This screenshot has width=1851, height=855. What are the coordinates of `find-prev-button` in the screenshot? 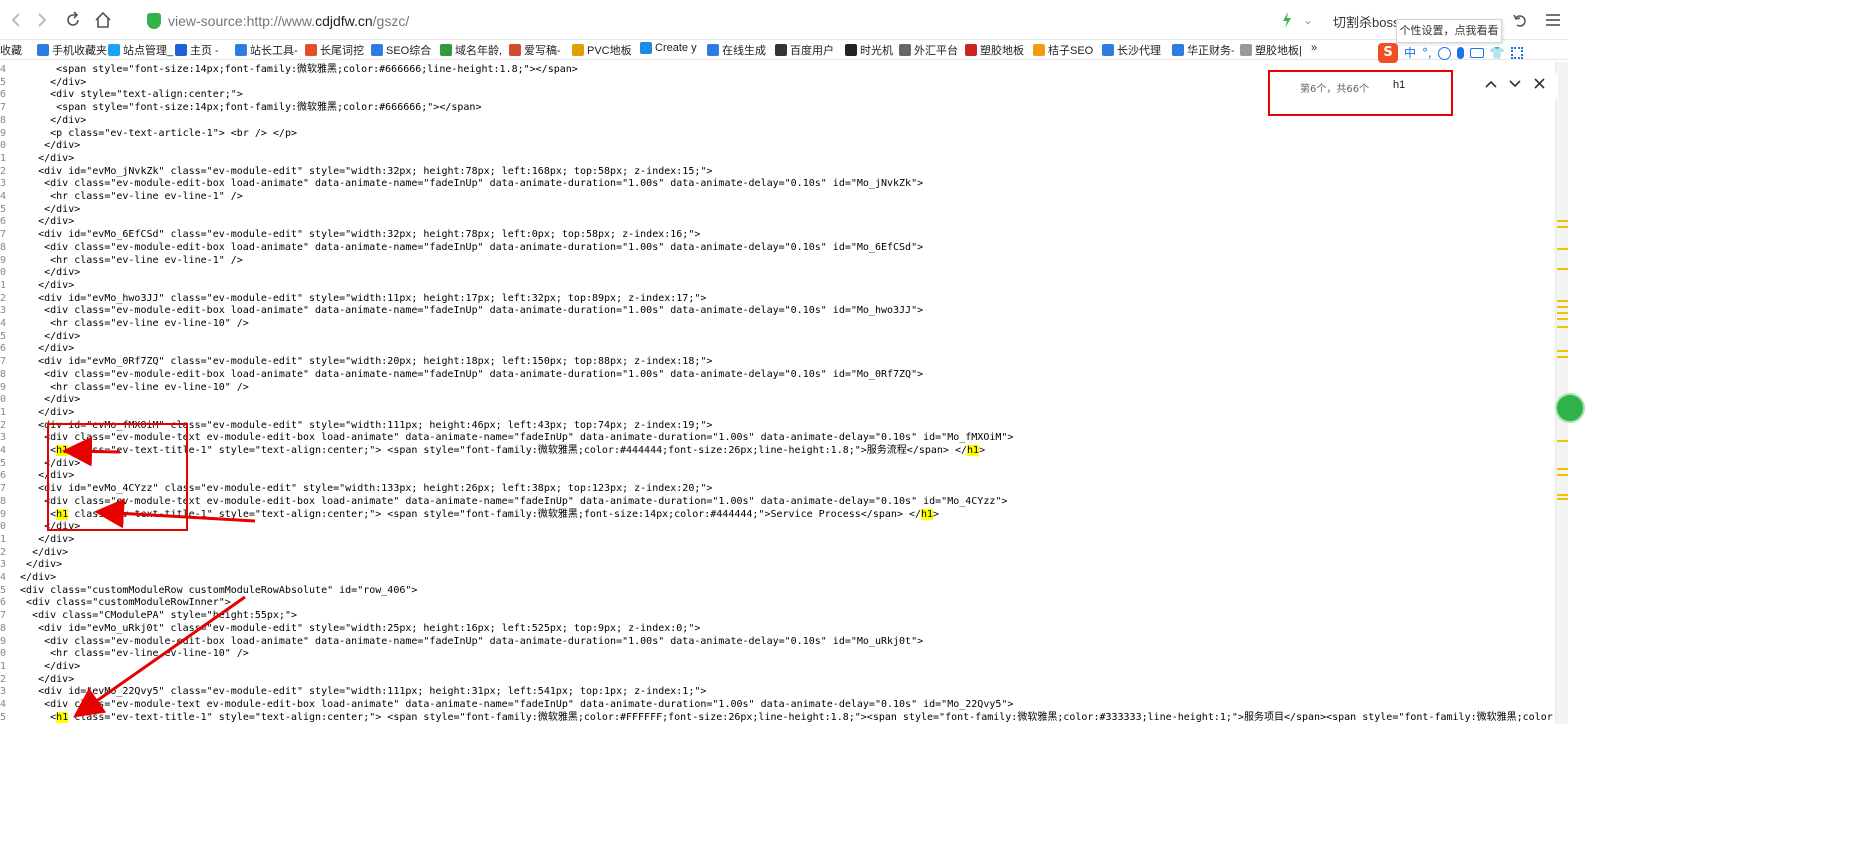 It's located at (1491, 85).